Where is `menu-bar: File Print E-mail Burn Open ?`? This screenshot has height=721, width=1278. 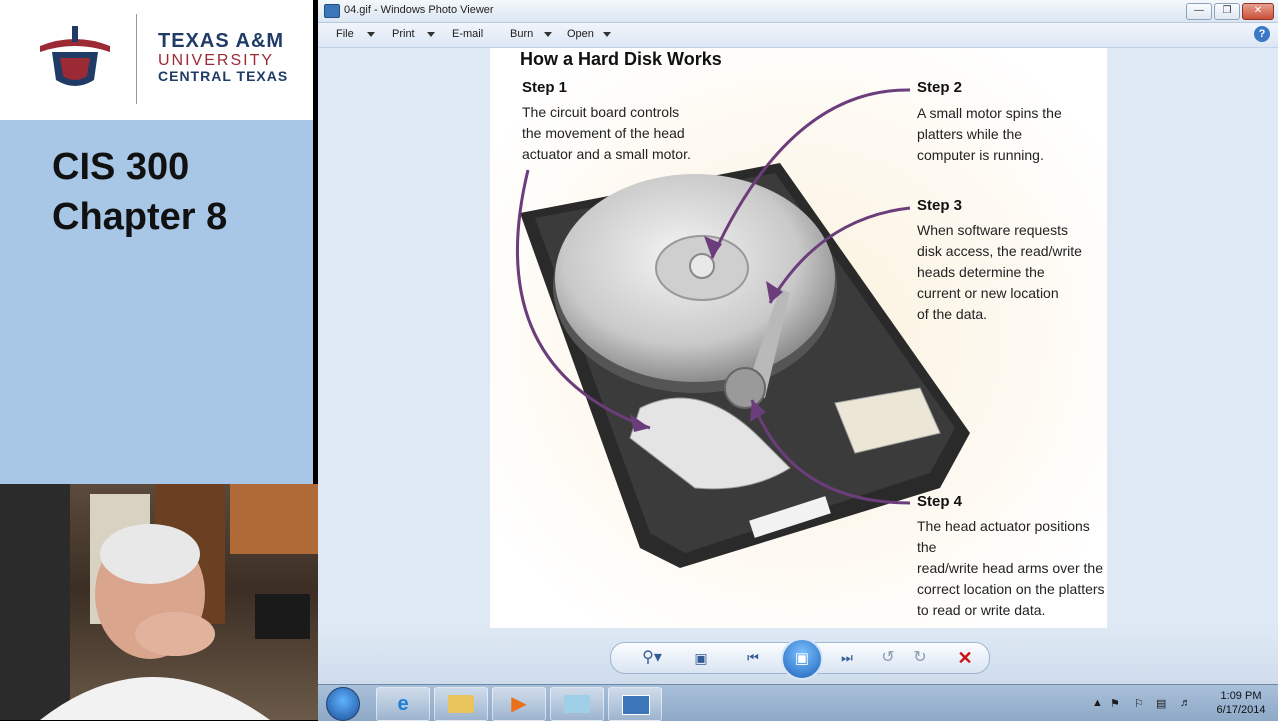
menu-bar: File Print E-mail Burn Open ? is located at coordinates (798, 35).